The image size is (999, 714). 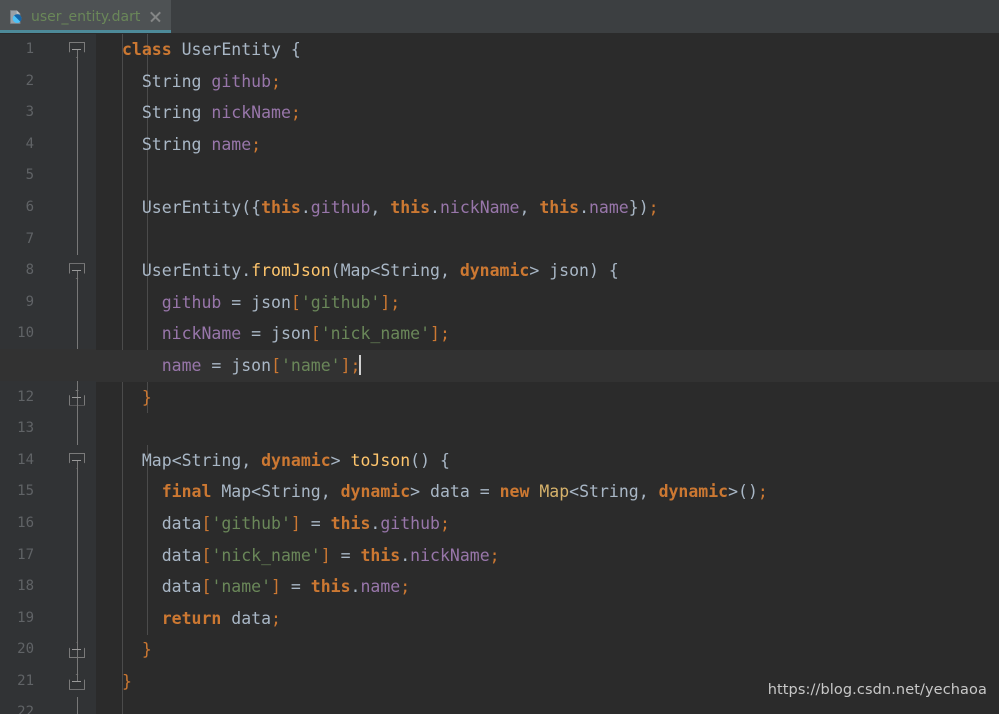 I want to click on gutter-line: 10, so click(x=48, y=334).